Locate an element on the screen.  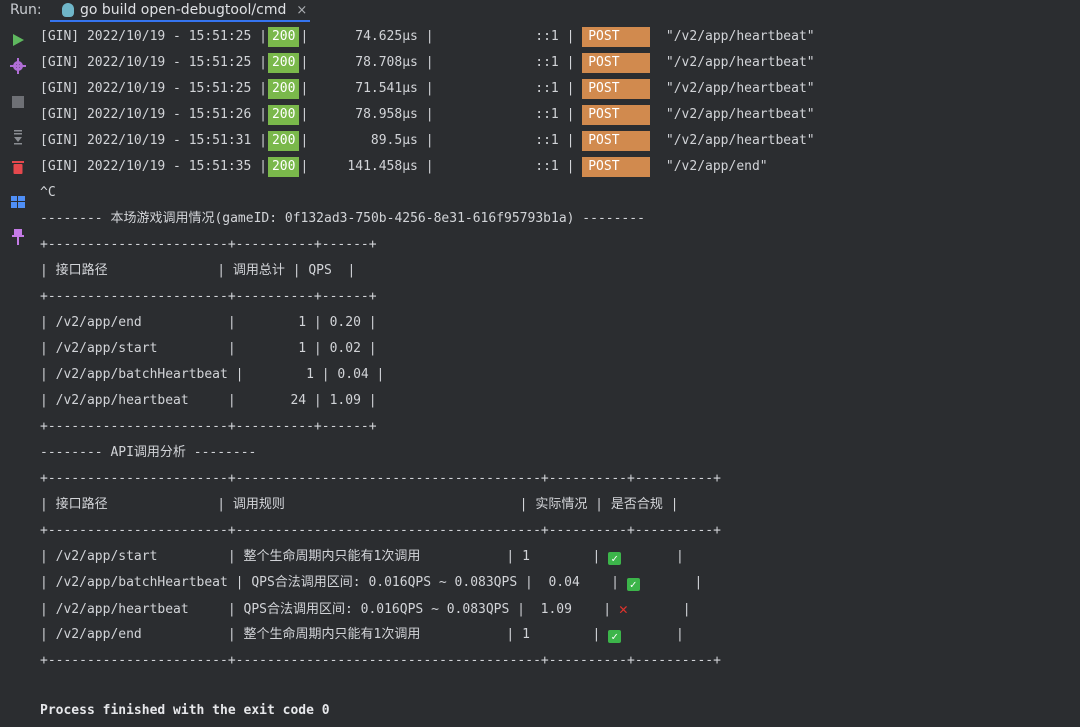
go-gopher-icon is located at coordinates (68, 10).